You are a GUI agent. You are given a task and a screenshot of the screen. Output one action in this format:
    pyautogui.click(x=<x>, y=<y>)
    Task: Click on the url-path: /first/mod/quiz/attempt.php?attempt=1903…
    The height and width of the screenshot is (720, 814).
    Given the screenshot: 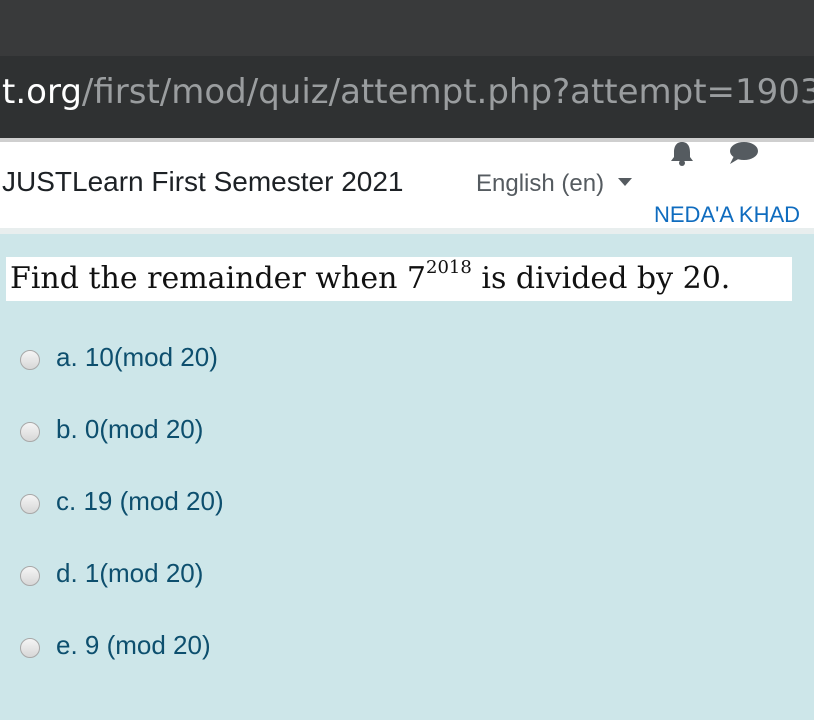 What is the action you would take?
    pyautogui.click(x=447, y=92)
    